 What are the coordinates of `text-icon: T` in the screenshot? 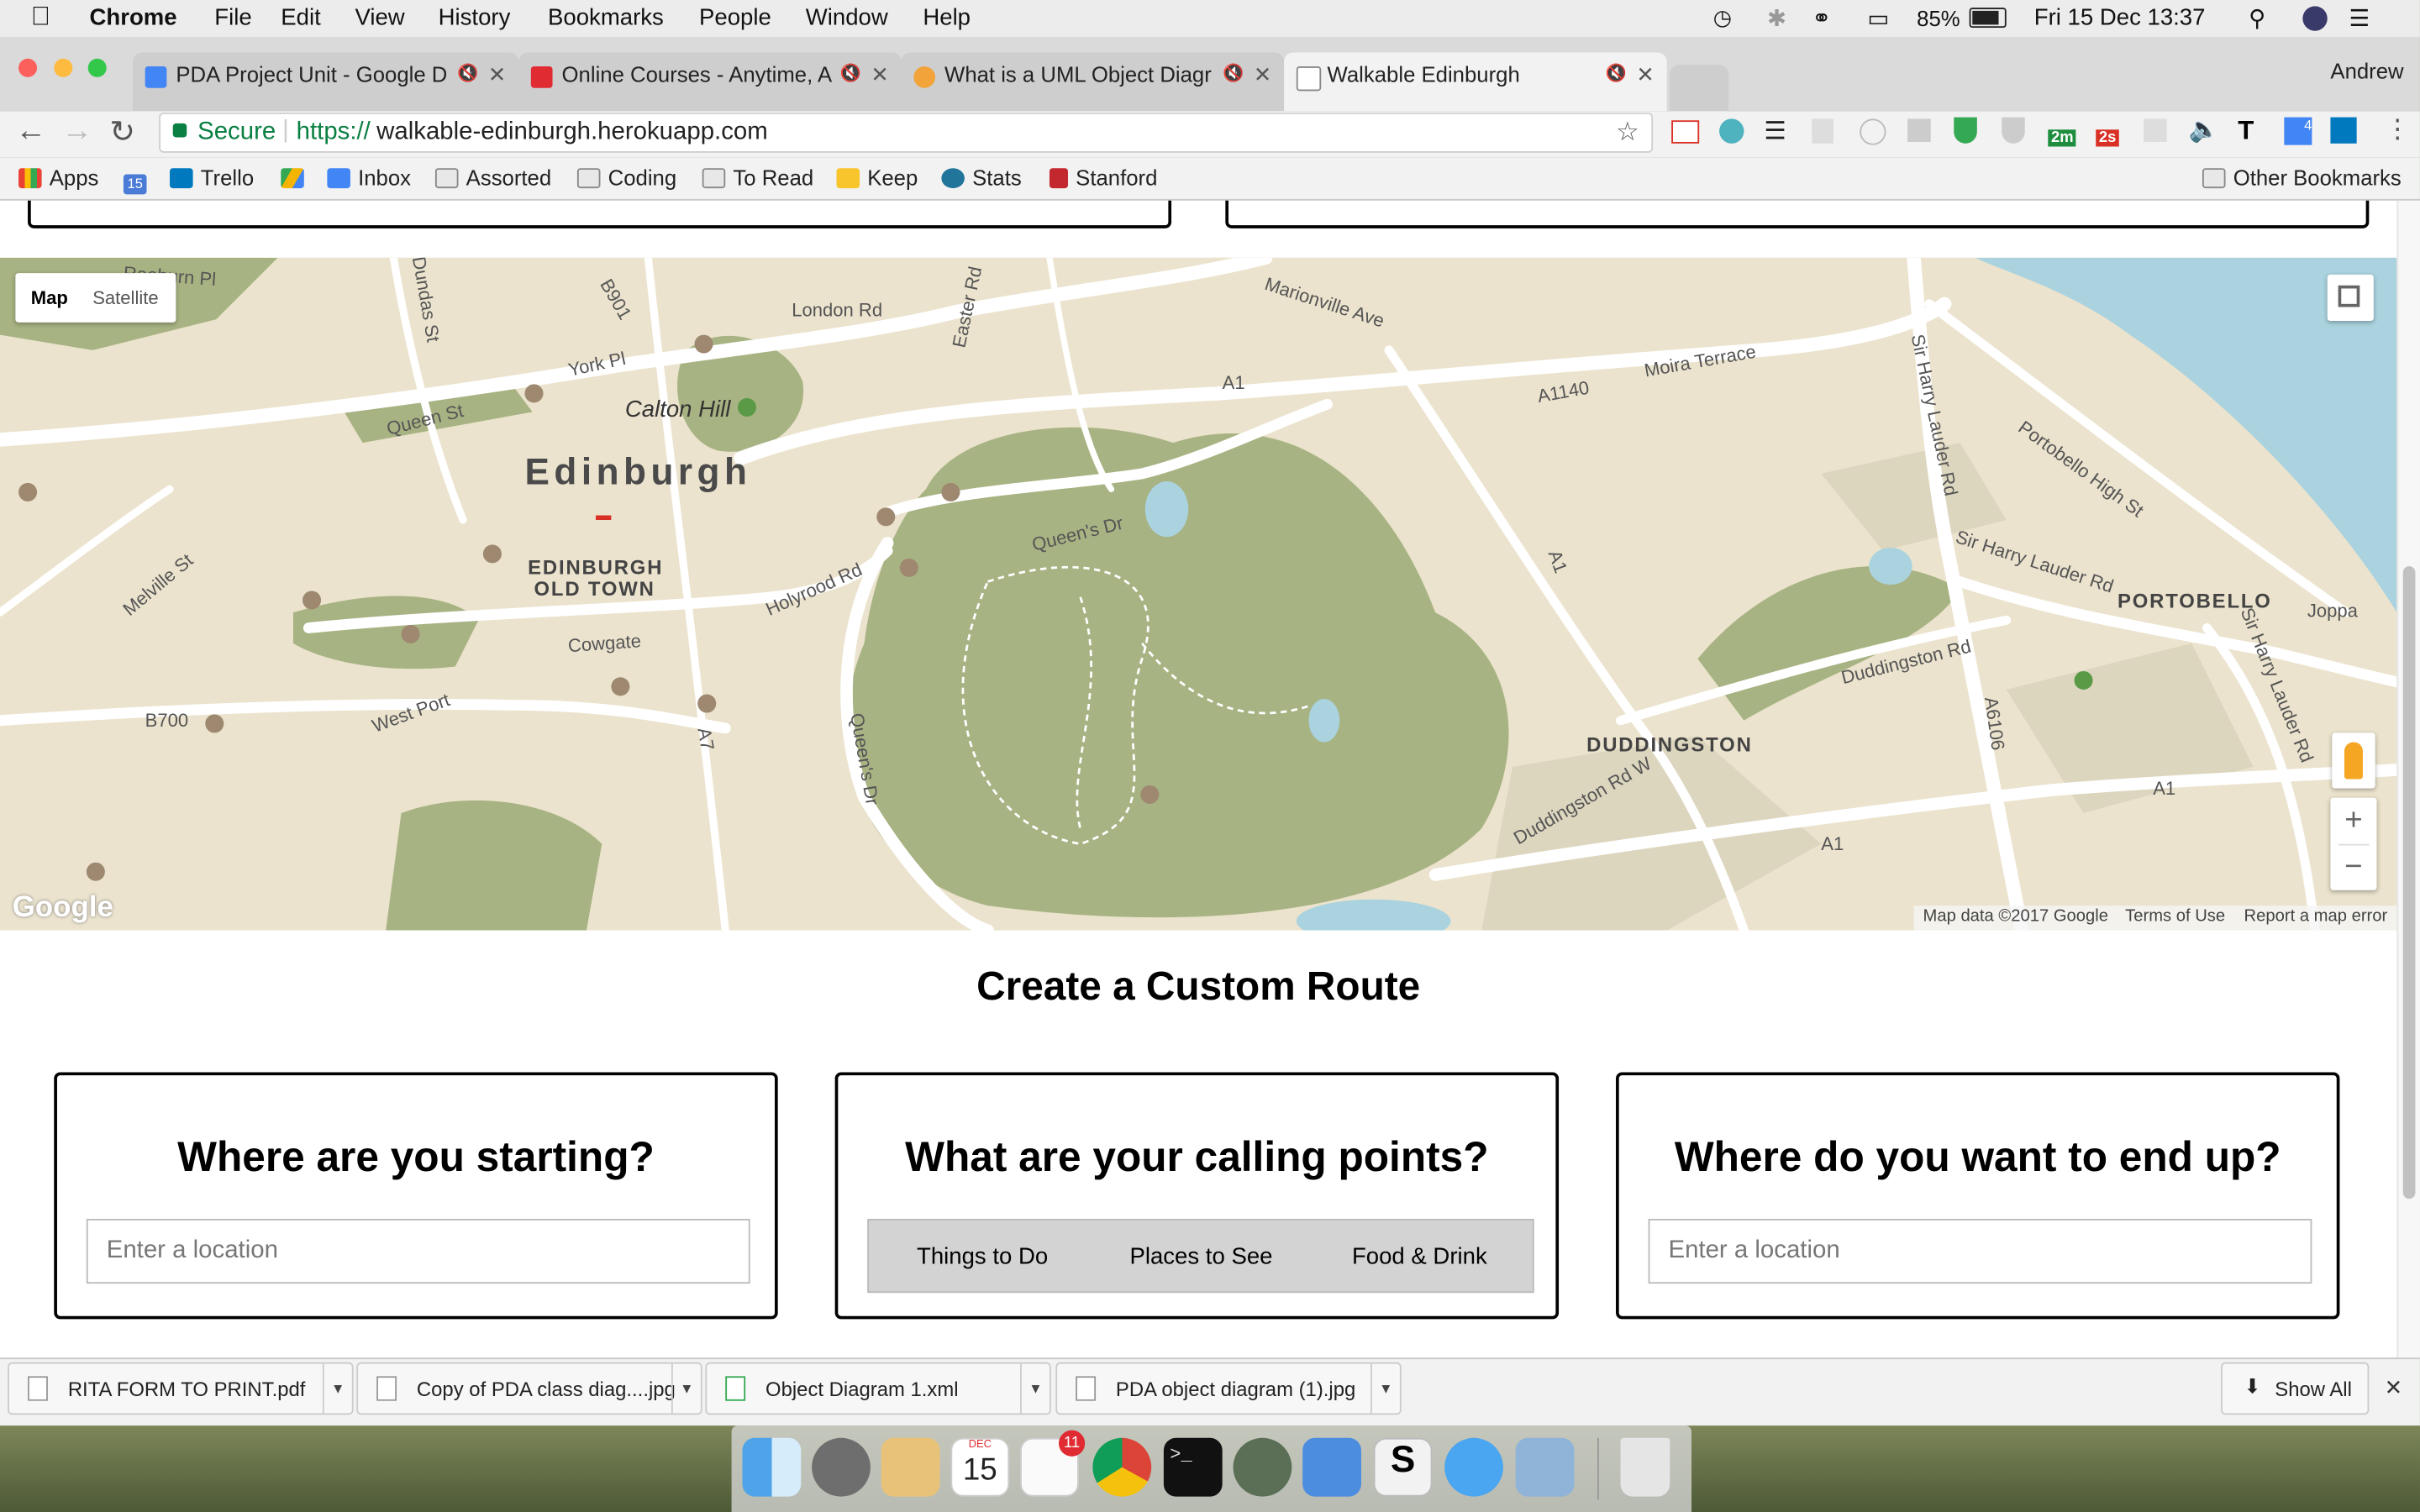 It's located at (2246, 131).